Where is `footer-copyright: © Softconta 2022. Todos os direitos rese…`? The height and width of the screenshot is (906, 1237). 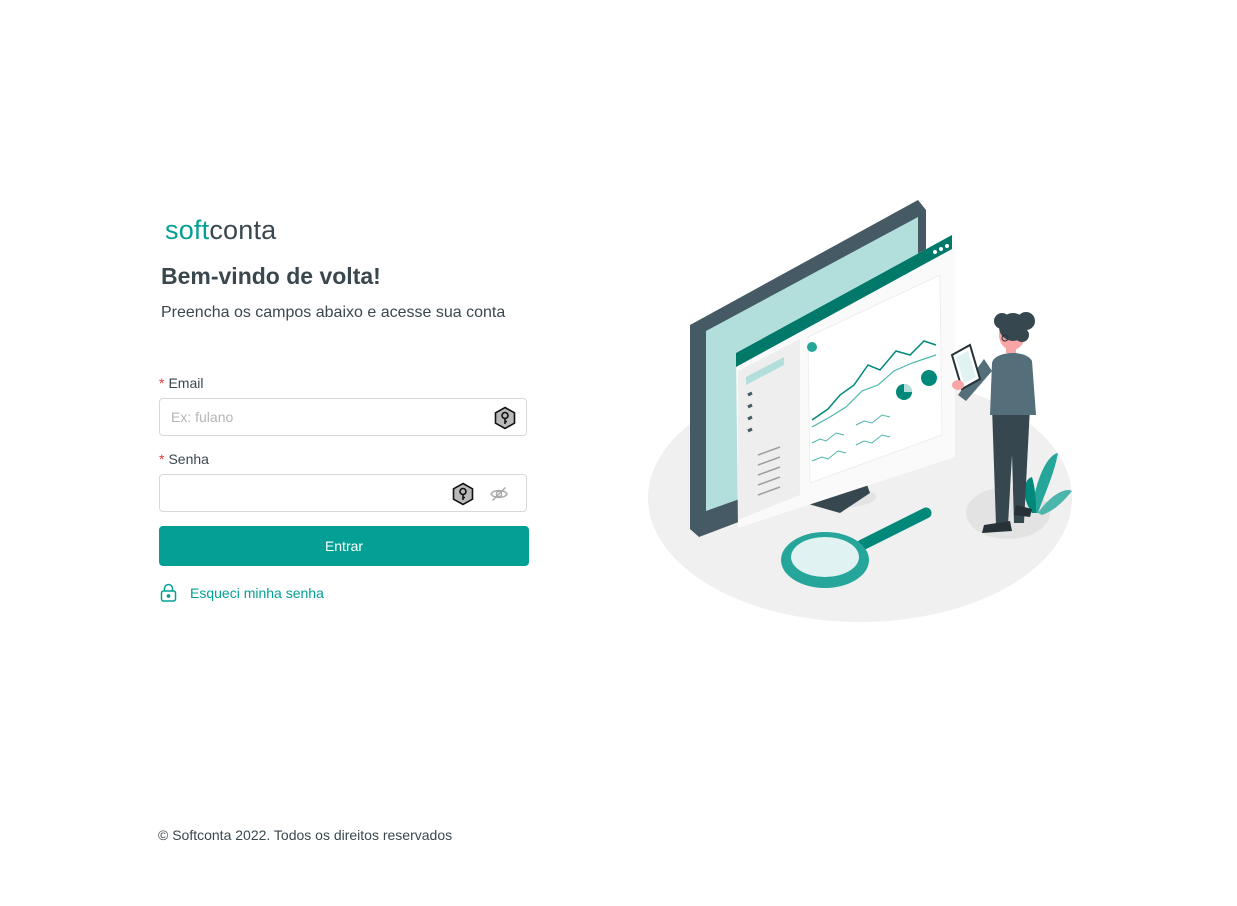 footer-copyright: © Softconta 2022. Todos os direitos rese… is located at coordinates (305, 835).